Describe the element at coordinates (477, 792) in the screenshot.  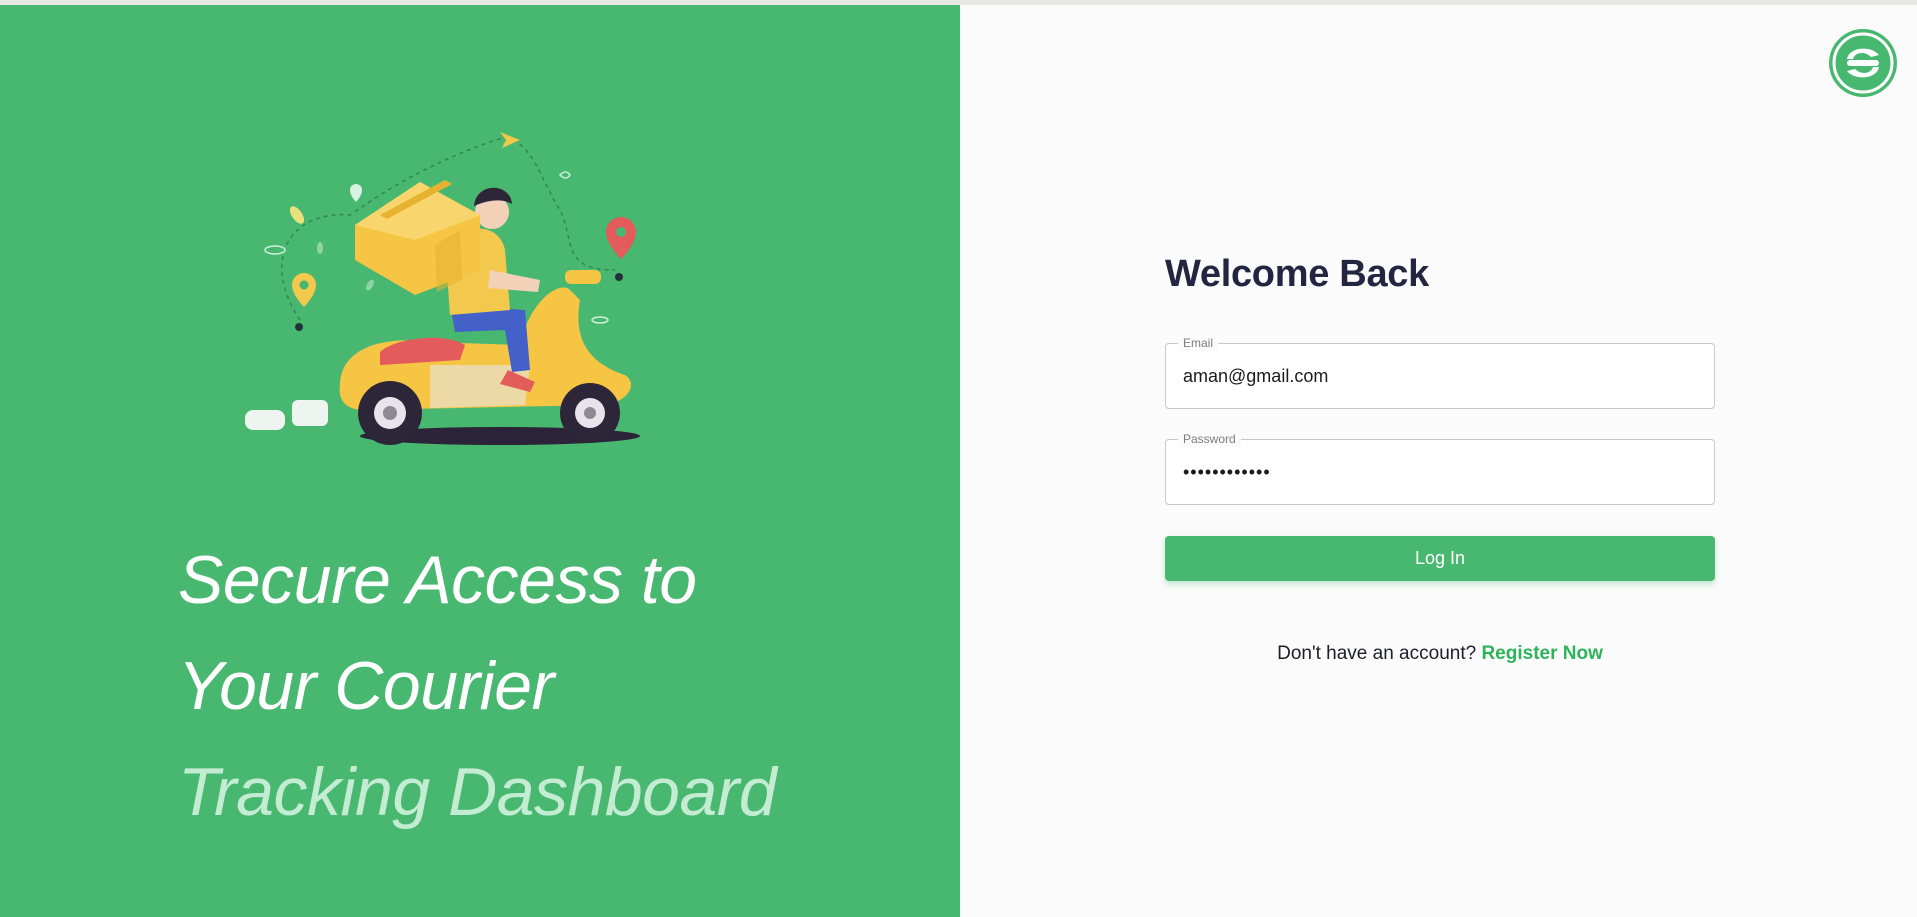
I see `tagline-line-3: Tracking Dashboard` at that location.